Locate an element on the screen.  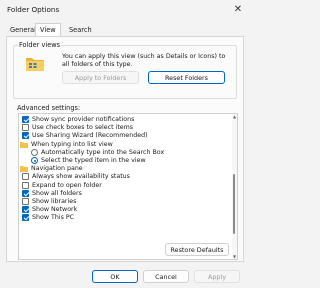
setting-label: Use check boxes to select items is located at coordinates (83, 128).